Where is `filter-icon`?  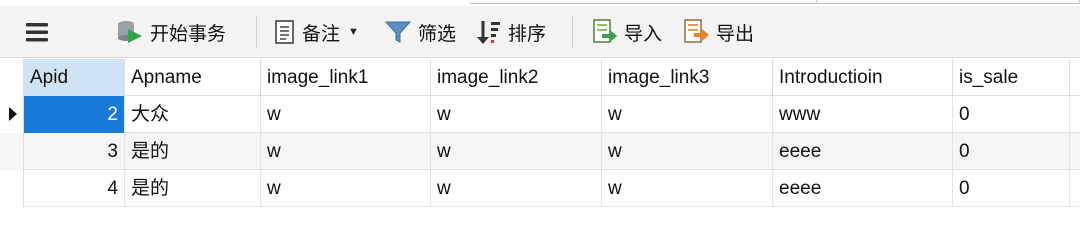 filter-icon is located at coordinates (398, 32).